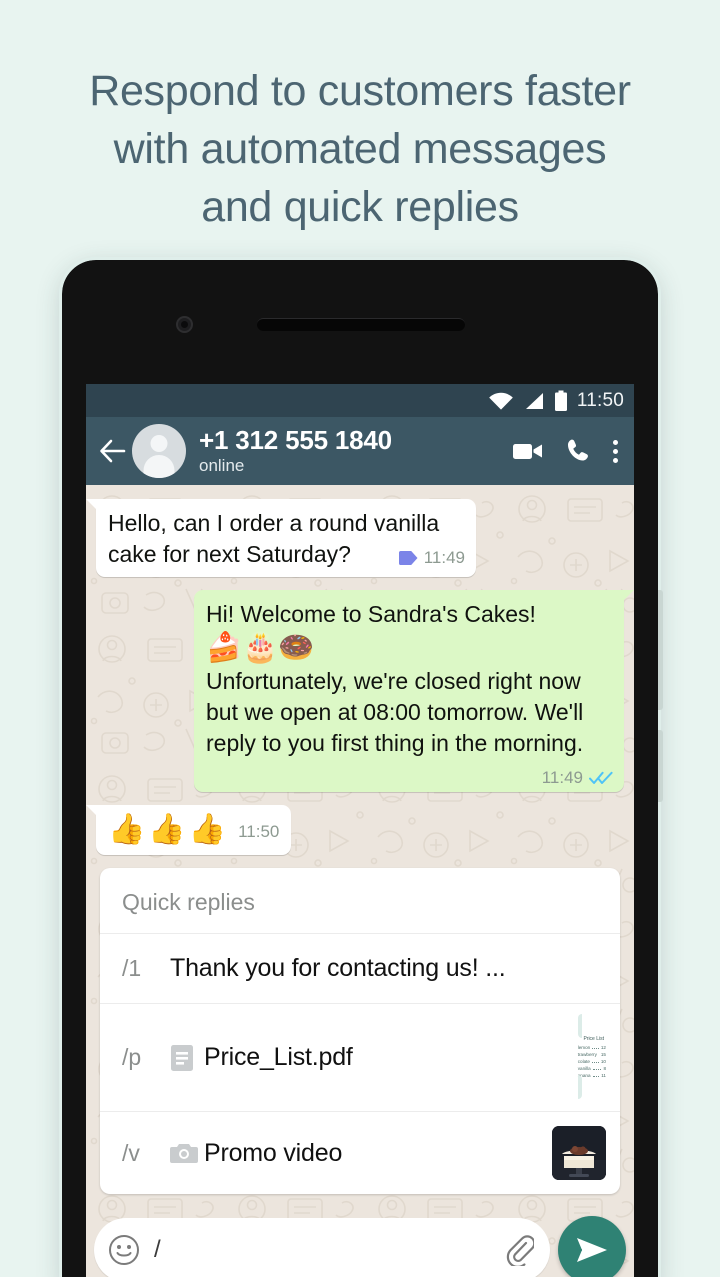 This screenshot has height=1277, width=720. Describe the element at coordinates (534, 400) in the screenshot. I see `cellular-signal-icon` at that location.